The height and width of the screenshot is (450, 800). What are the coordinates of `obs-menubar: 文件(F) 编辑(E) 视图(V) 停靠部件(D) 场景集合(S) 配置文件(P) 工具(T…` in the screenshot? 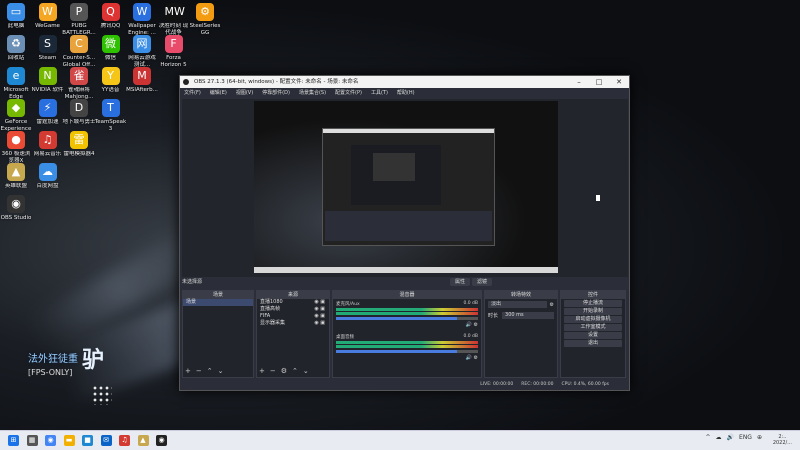 It's located at (404, 93).